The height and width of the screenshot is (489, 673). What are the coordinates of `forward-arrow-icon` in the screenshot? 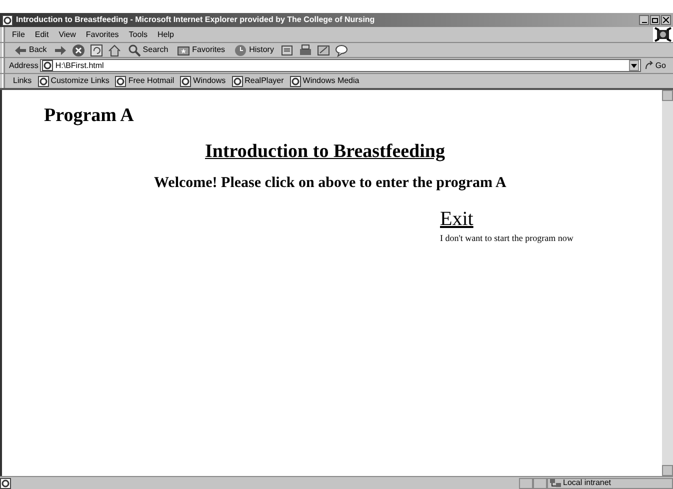 It's located at (60, 50).